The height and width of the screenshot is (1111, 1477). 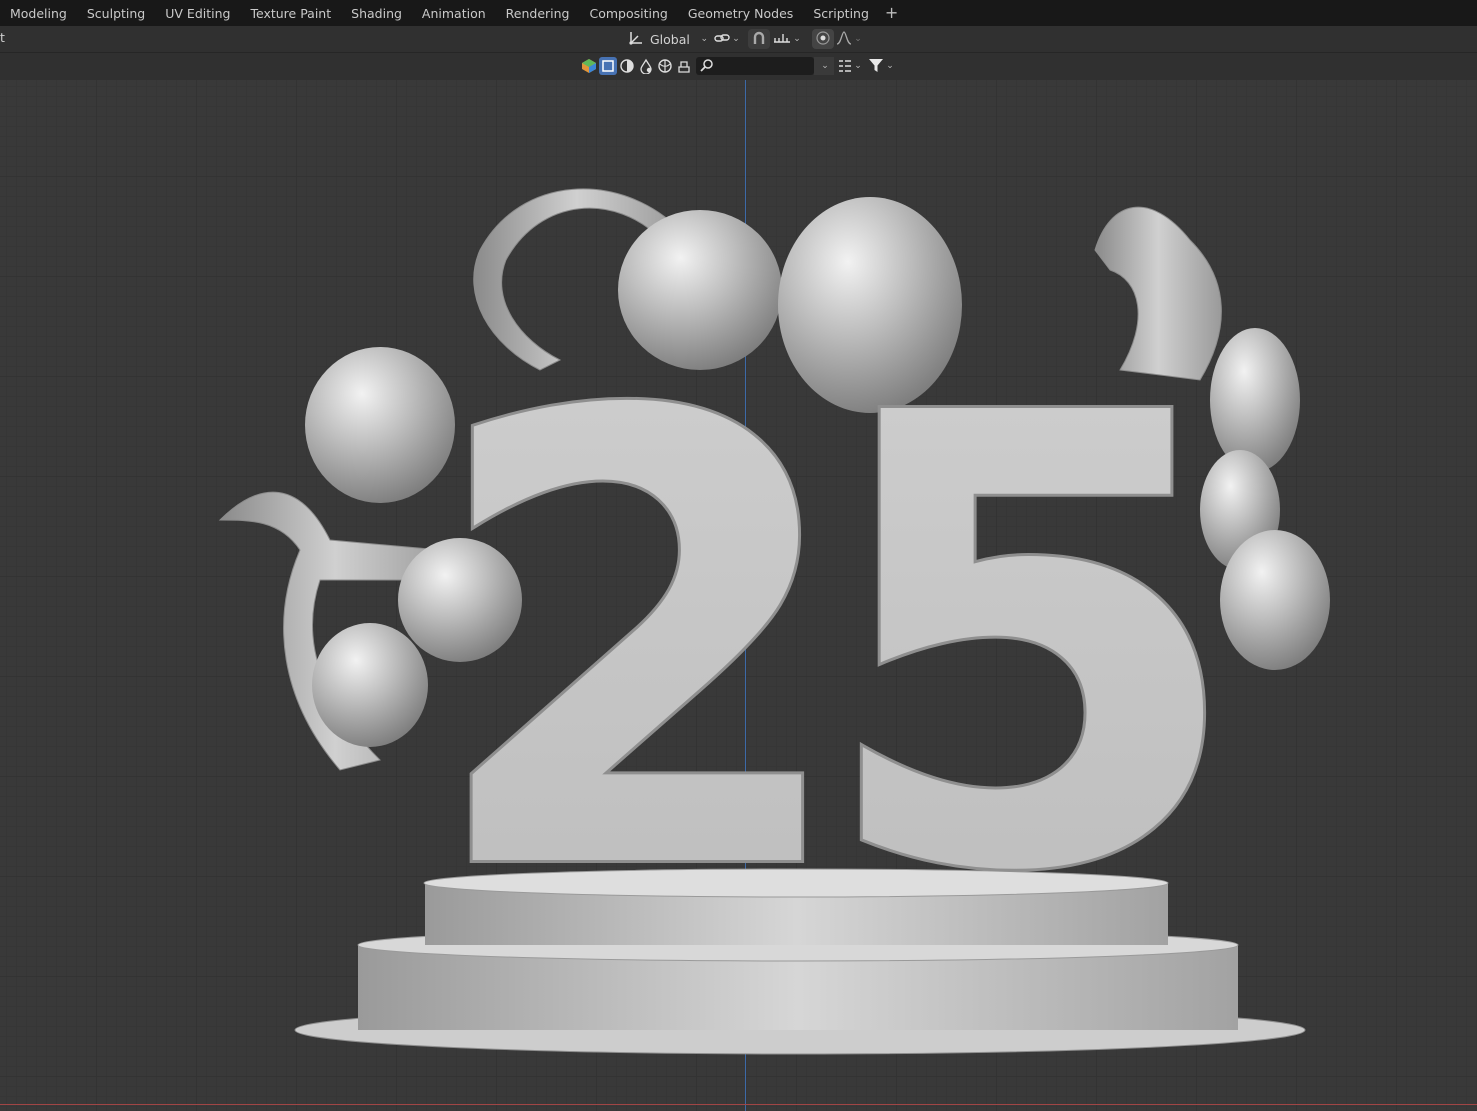 I want to click on orientation-value: Global, so click(x=670, y=39).